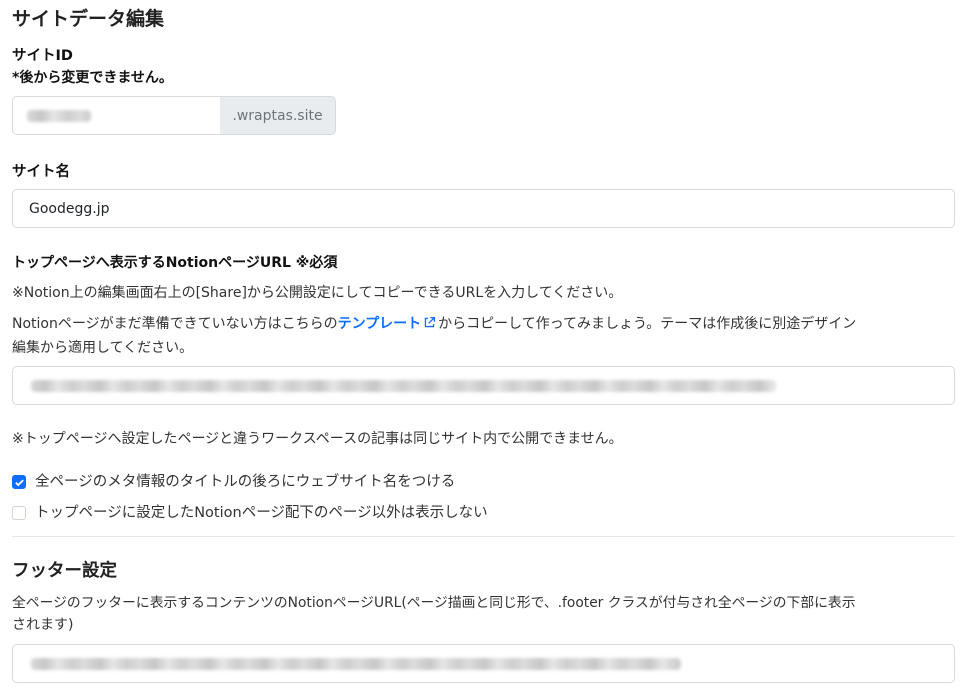 Image resolution: width=960 pixels, height=694 pixels. What do you see at coordinates (59, 115) in the screenshot?
I see `site-id-redacted-value` at bounding box center [59, 115].